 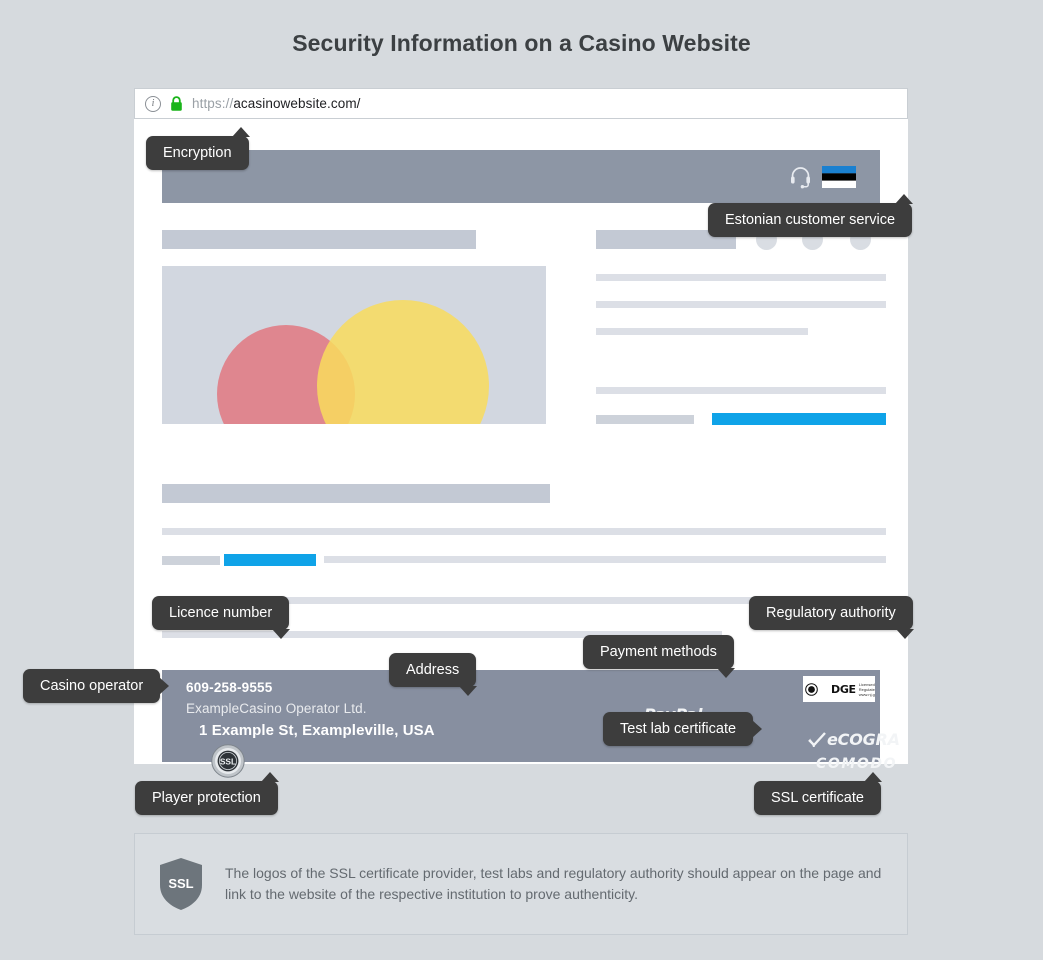 What do you see at coordinates (799, 419) in the screenshot?
I see `skeleton-accent-bar-right` at bounding box center [799, 419].